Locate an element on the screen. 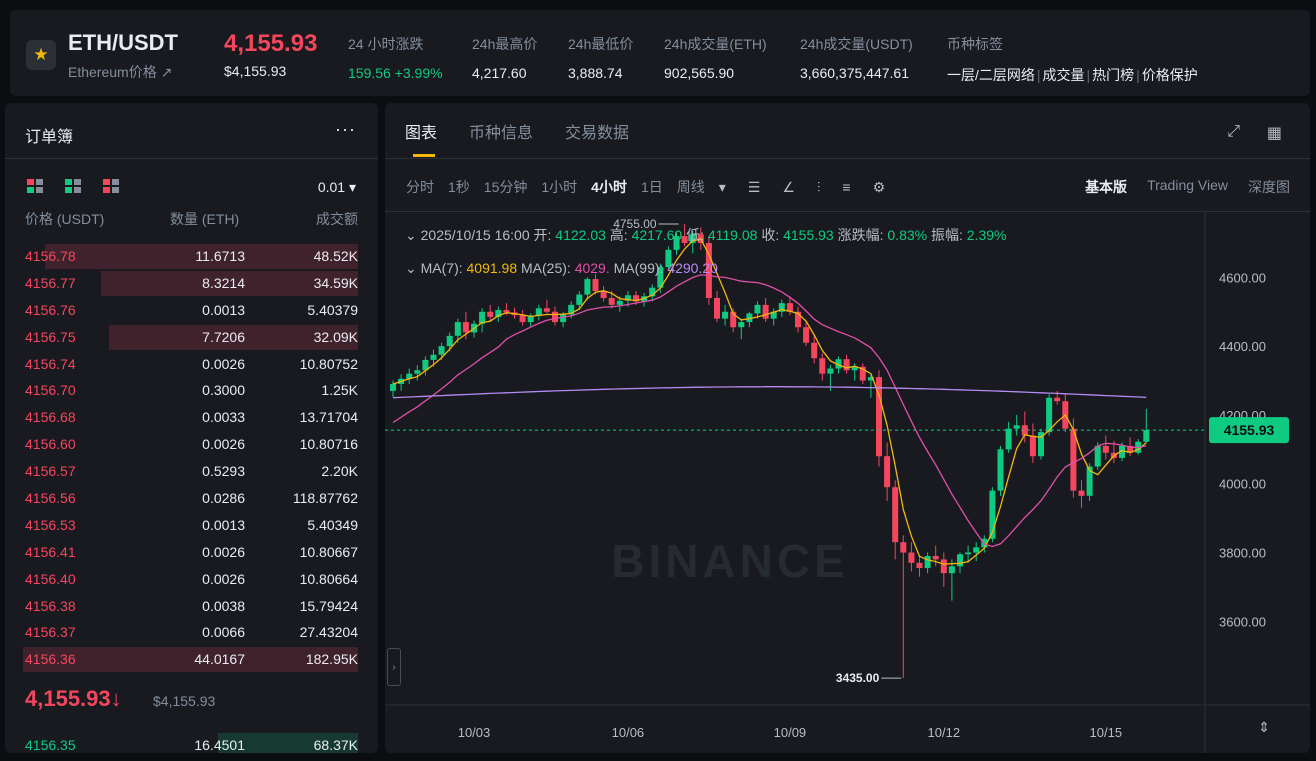  interval-1d: 1日 is located at coordinates (652, 187).